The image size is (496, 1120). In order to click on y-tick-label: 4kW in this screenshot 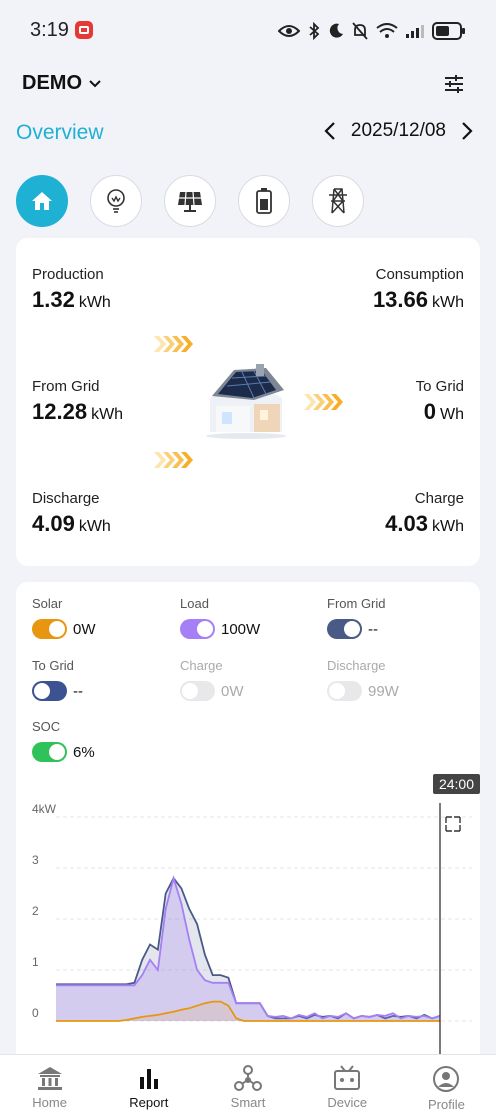, I will do `click(44, 809)`.